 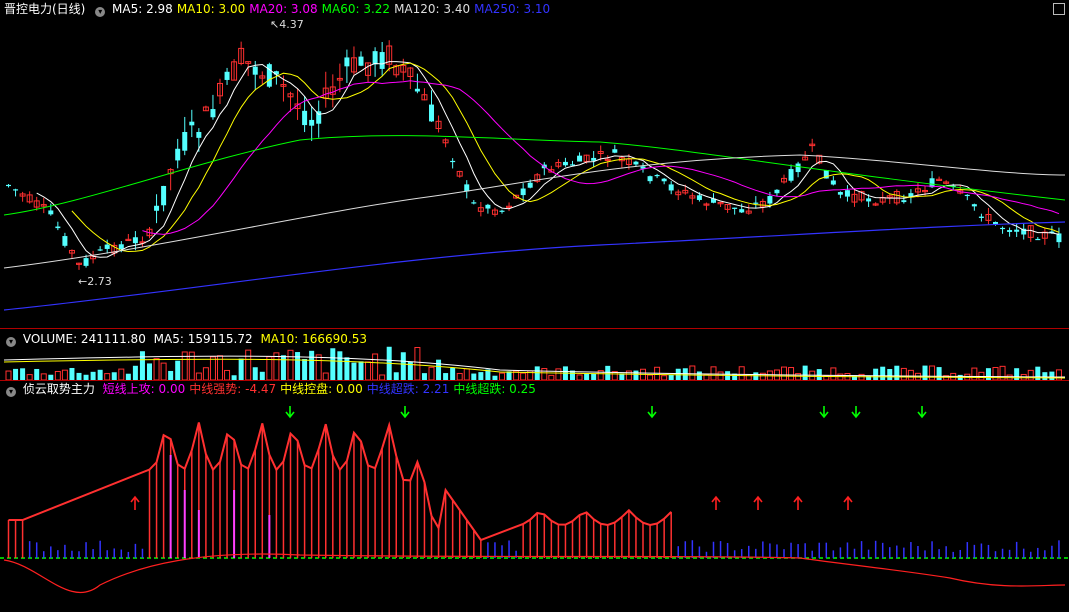 I want to click on indicator-legend-item: 中线控盘: 0.00, so click(x=321, y=389).